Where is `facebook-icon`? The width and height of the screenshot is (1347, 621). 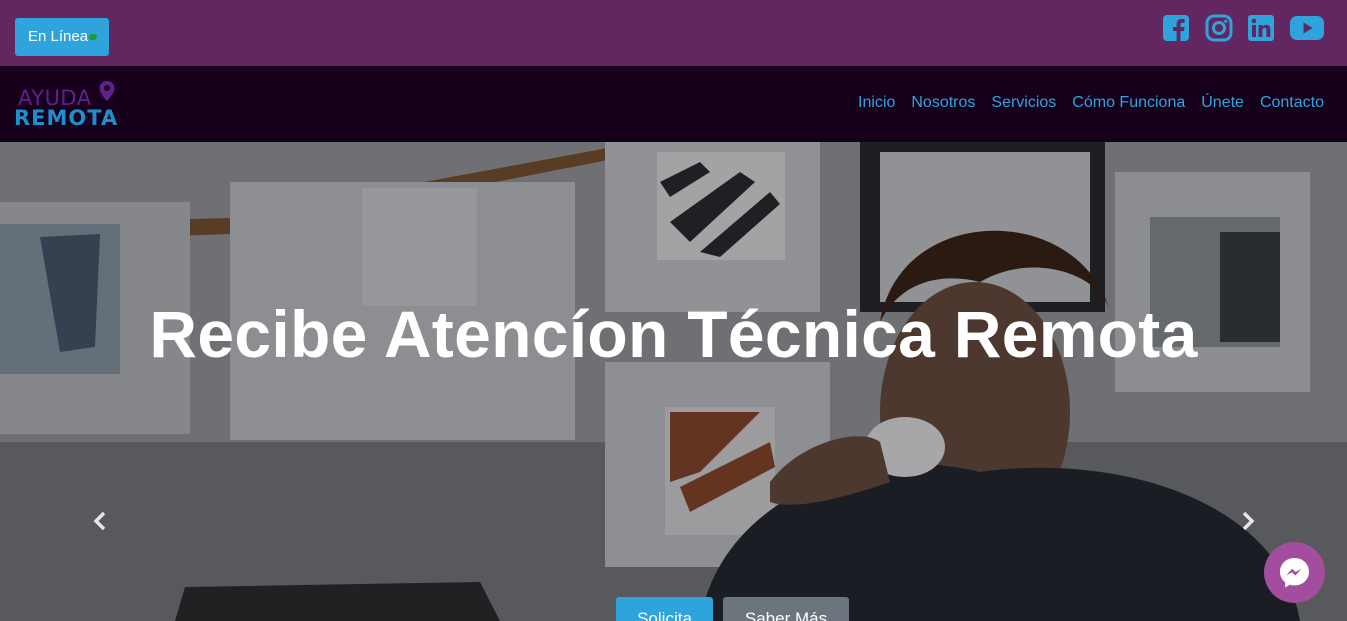 facebook-icon is located at coordinates (1176, 28).